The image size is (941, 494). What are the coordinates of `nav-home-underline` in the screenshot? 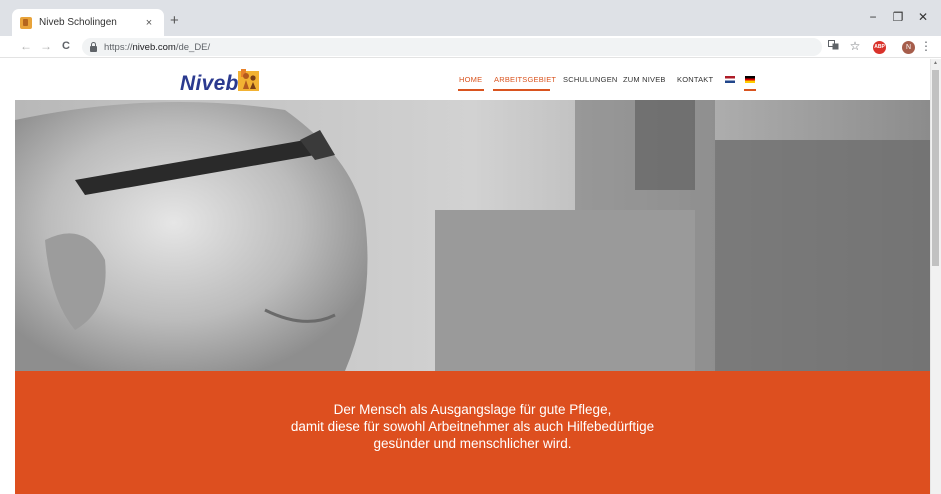 It's located at (471, 90).